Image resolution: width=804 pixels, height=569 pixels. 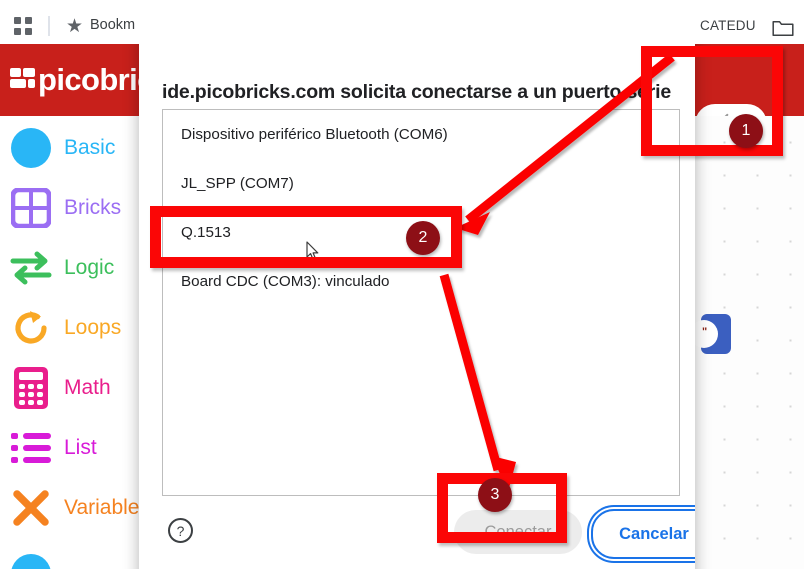 I want to click on sidebar-item-logic: Logic, so click(x=80, y=268).